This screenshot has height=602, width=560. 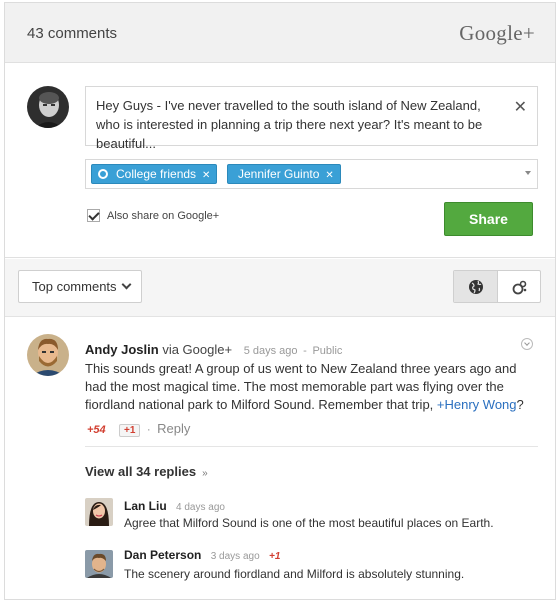 I want to click on view-all-replies-link: View all 34 replies », so click(x=146, y=471).